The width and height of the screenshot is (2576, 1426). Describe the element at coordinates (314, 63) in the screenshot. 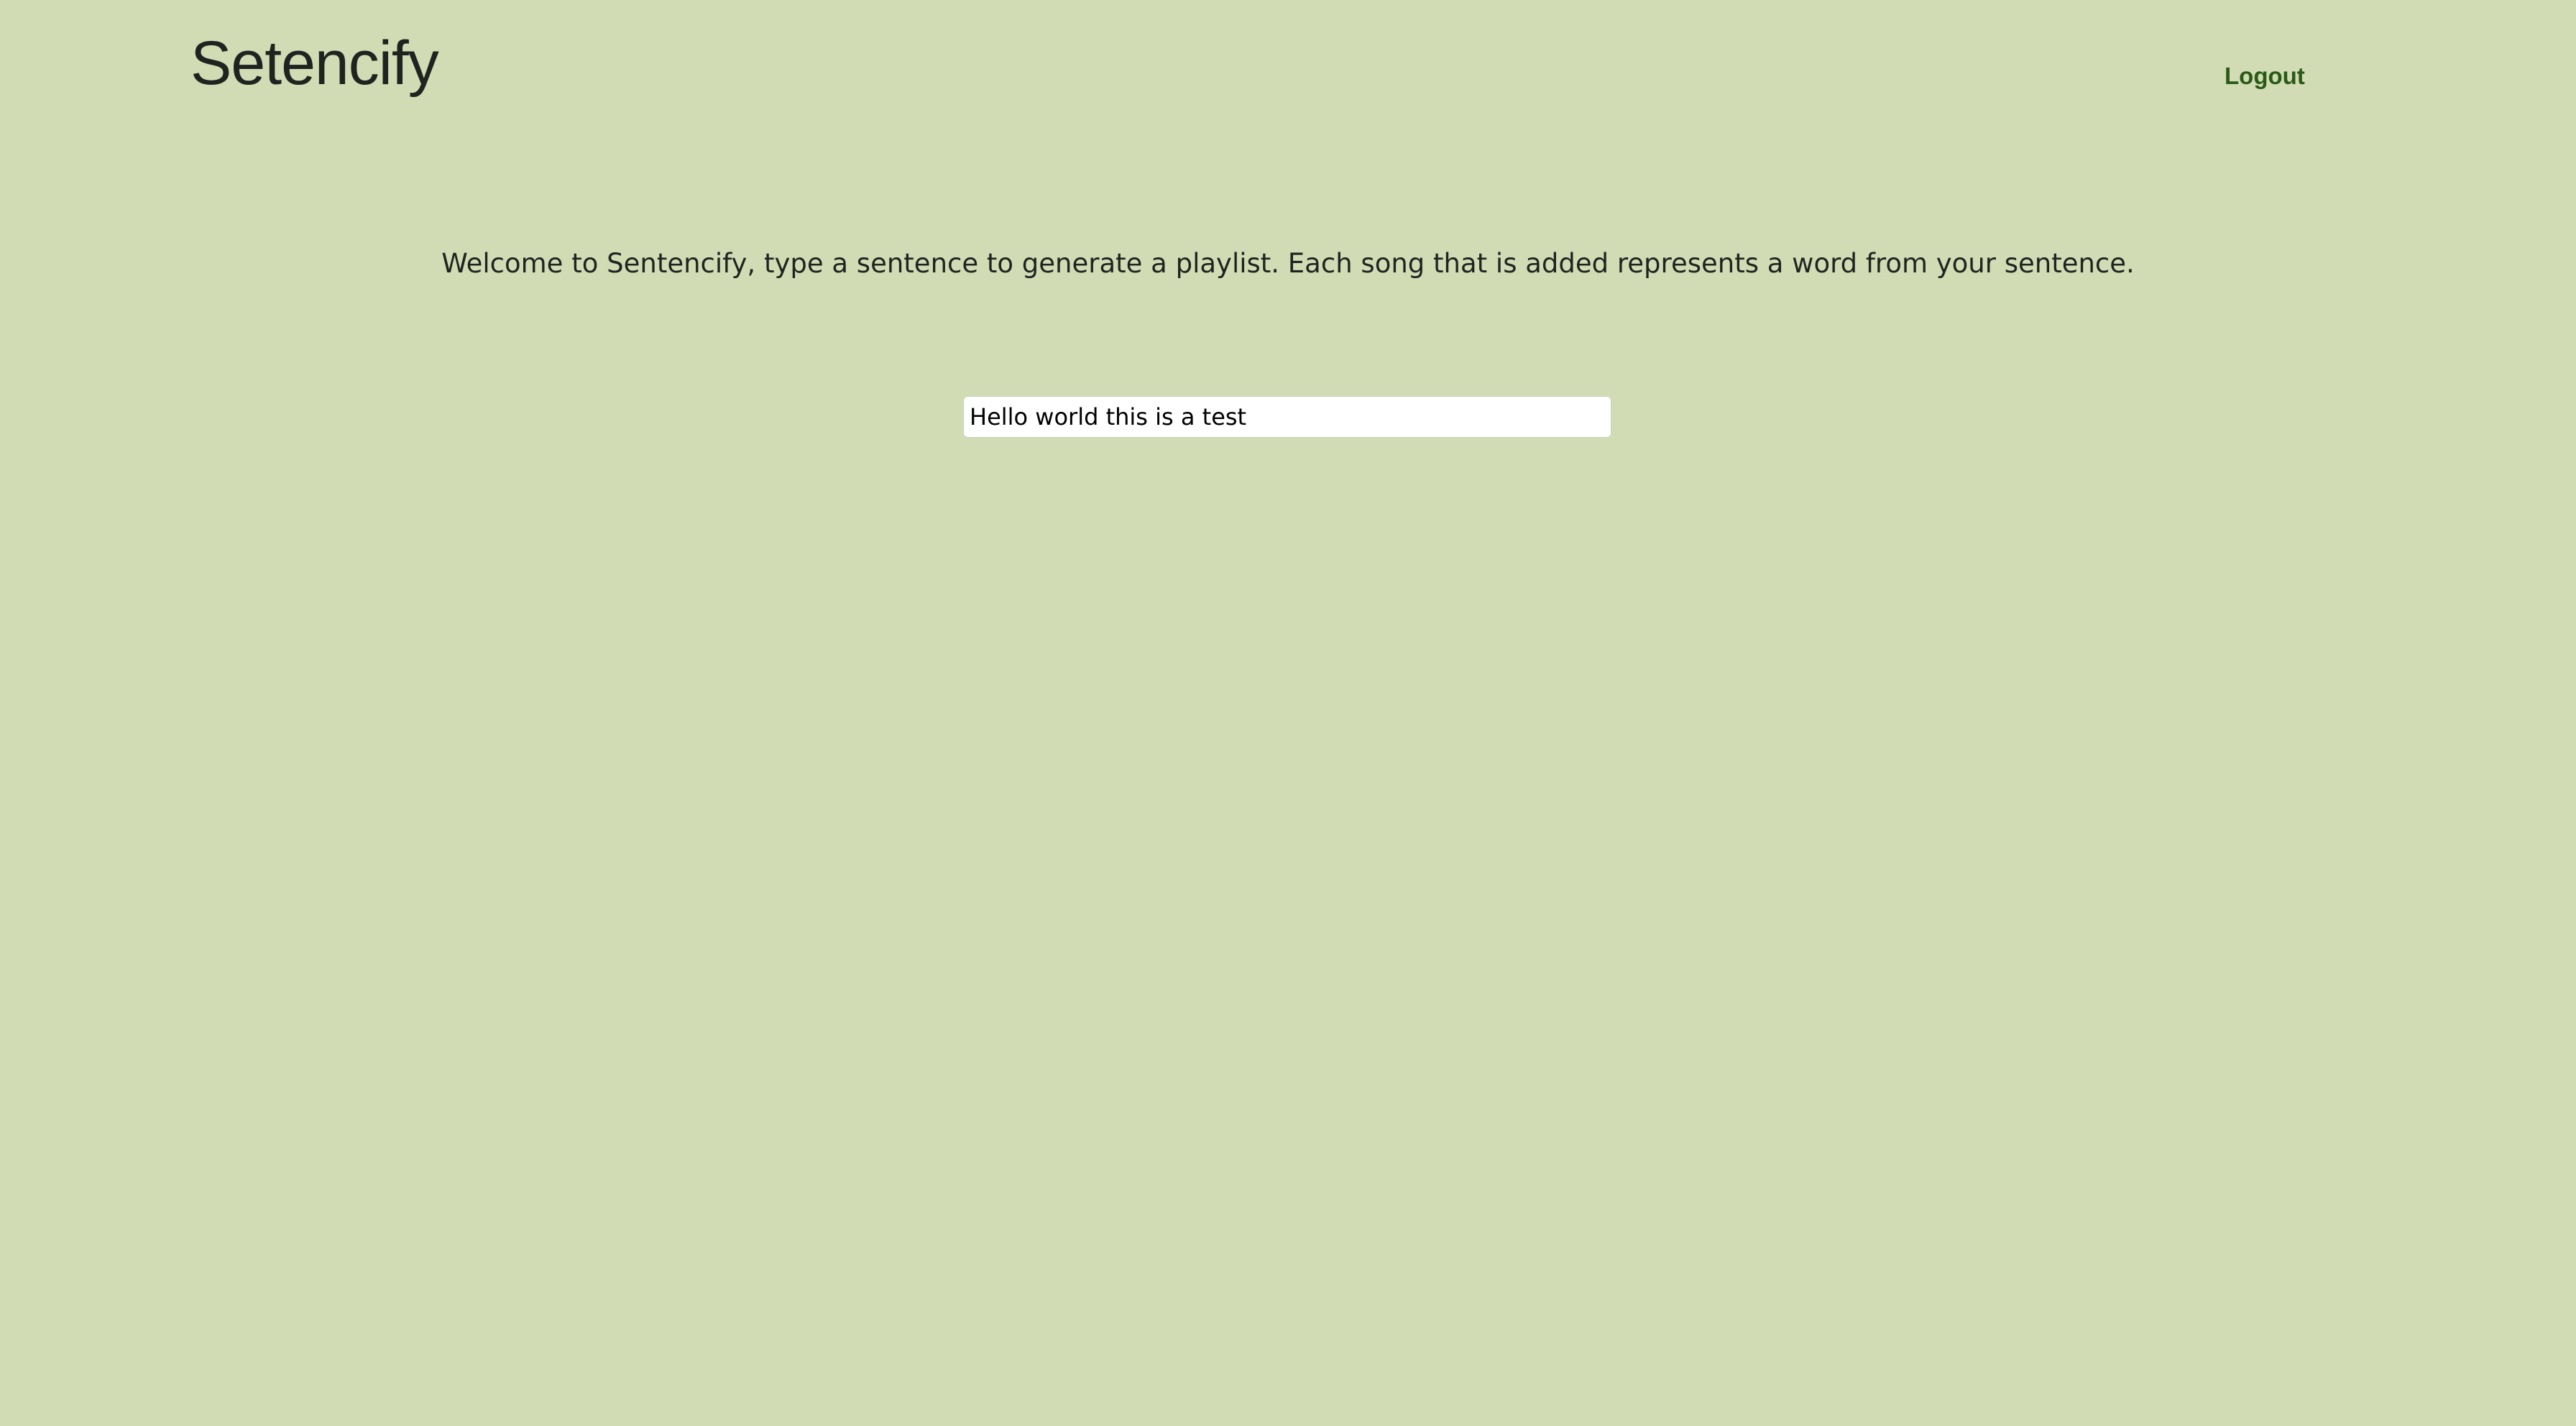

I see `brand-title: Setencify` at that location.